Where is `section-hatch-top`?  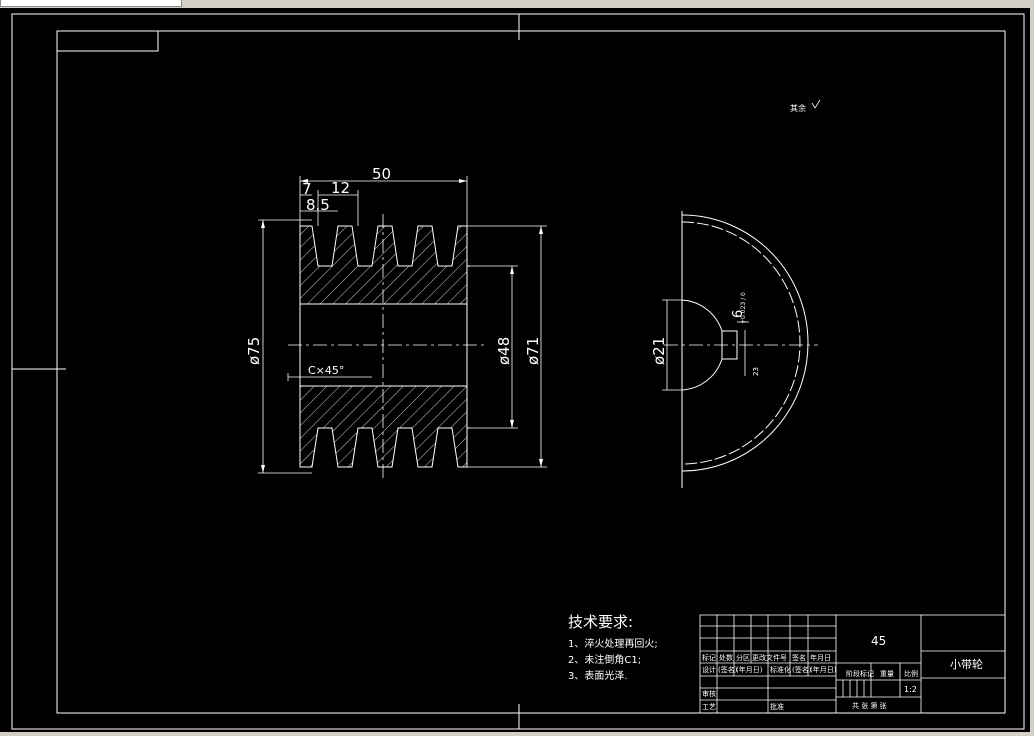
section-hatch-top is located at coordinates (383, 265).